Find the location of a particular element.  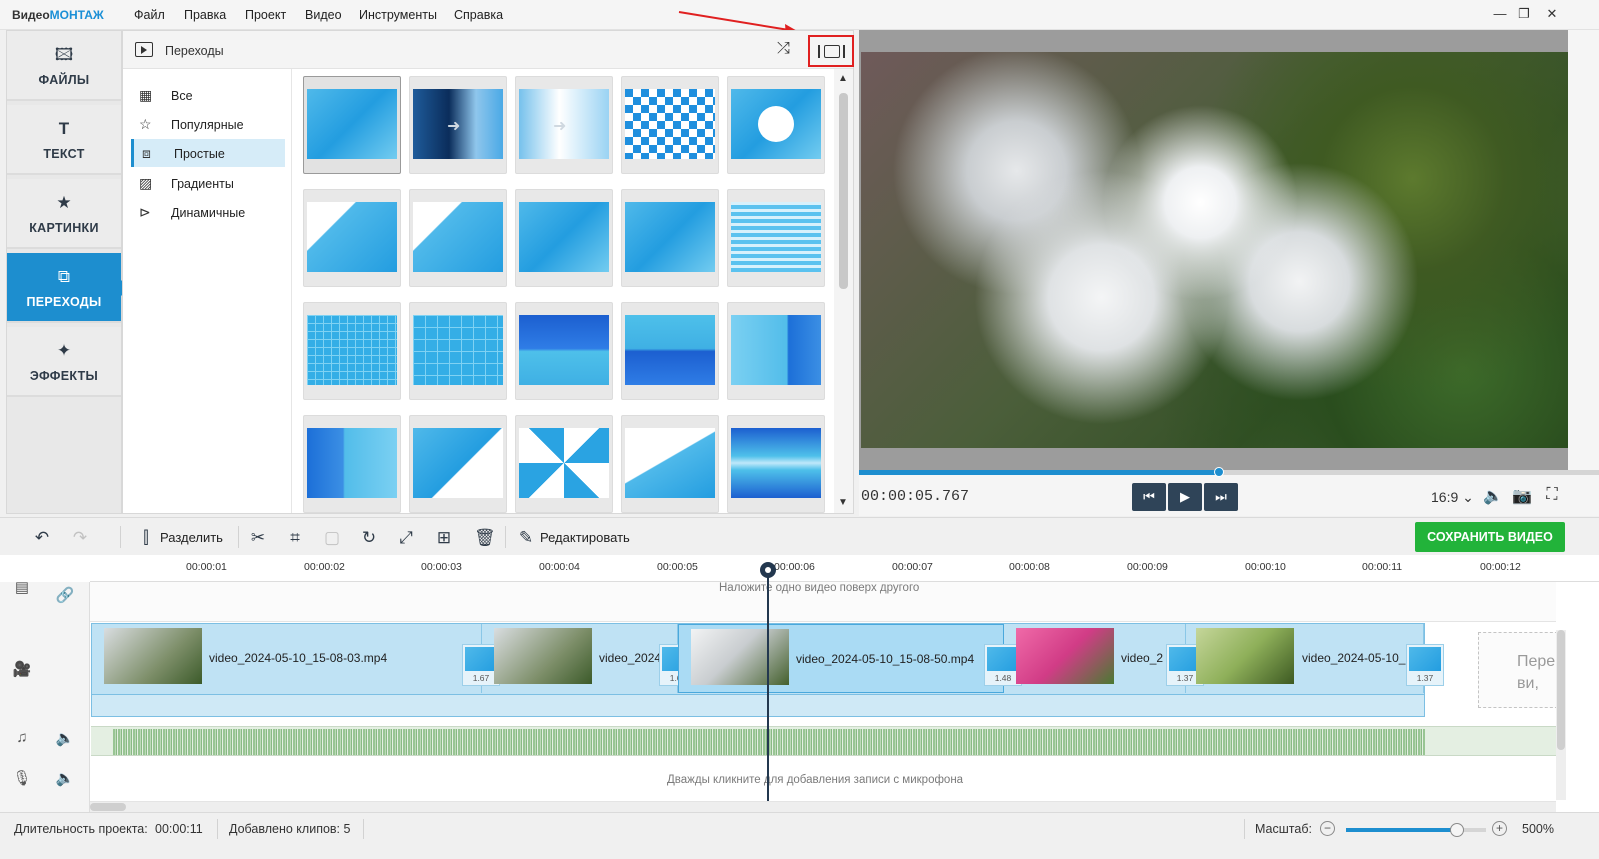

drop-placeholder: Пере ви, is located at coordinates (1518, 670).